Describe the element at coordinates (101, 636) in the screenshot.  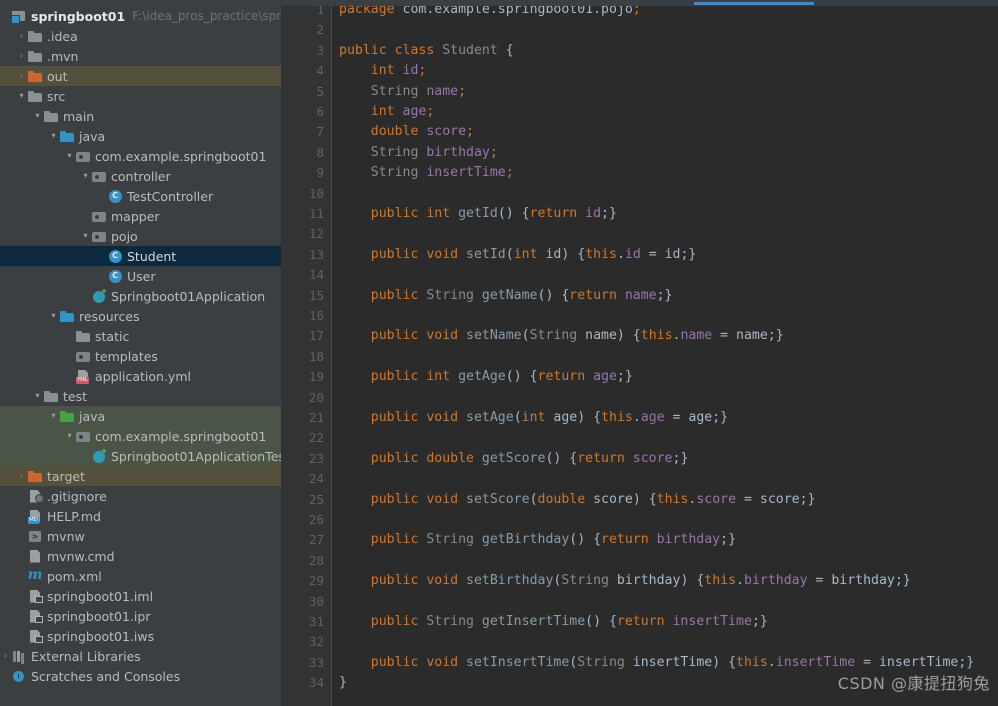
I see `tree-item-label: springboot01.iws` at that location.